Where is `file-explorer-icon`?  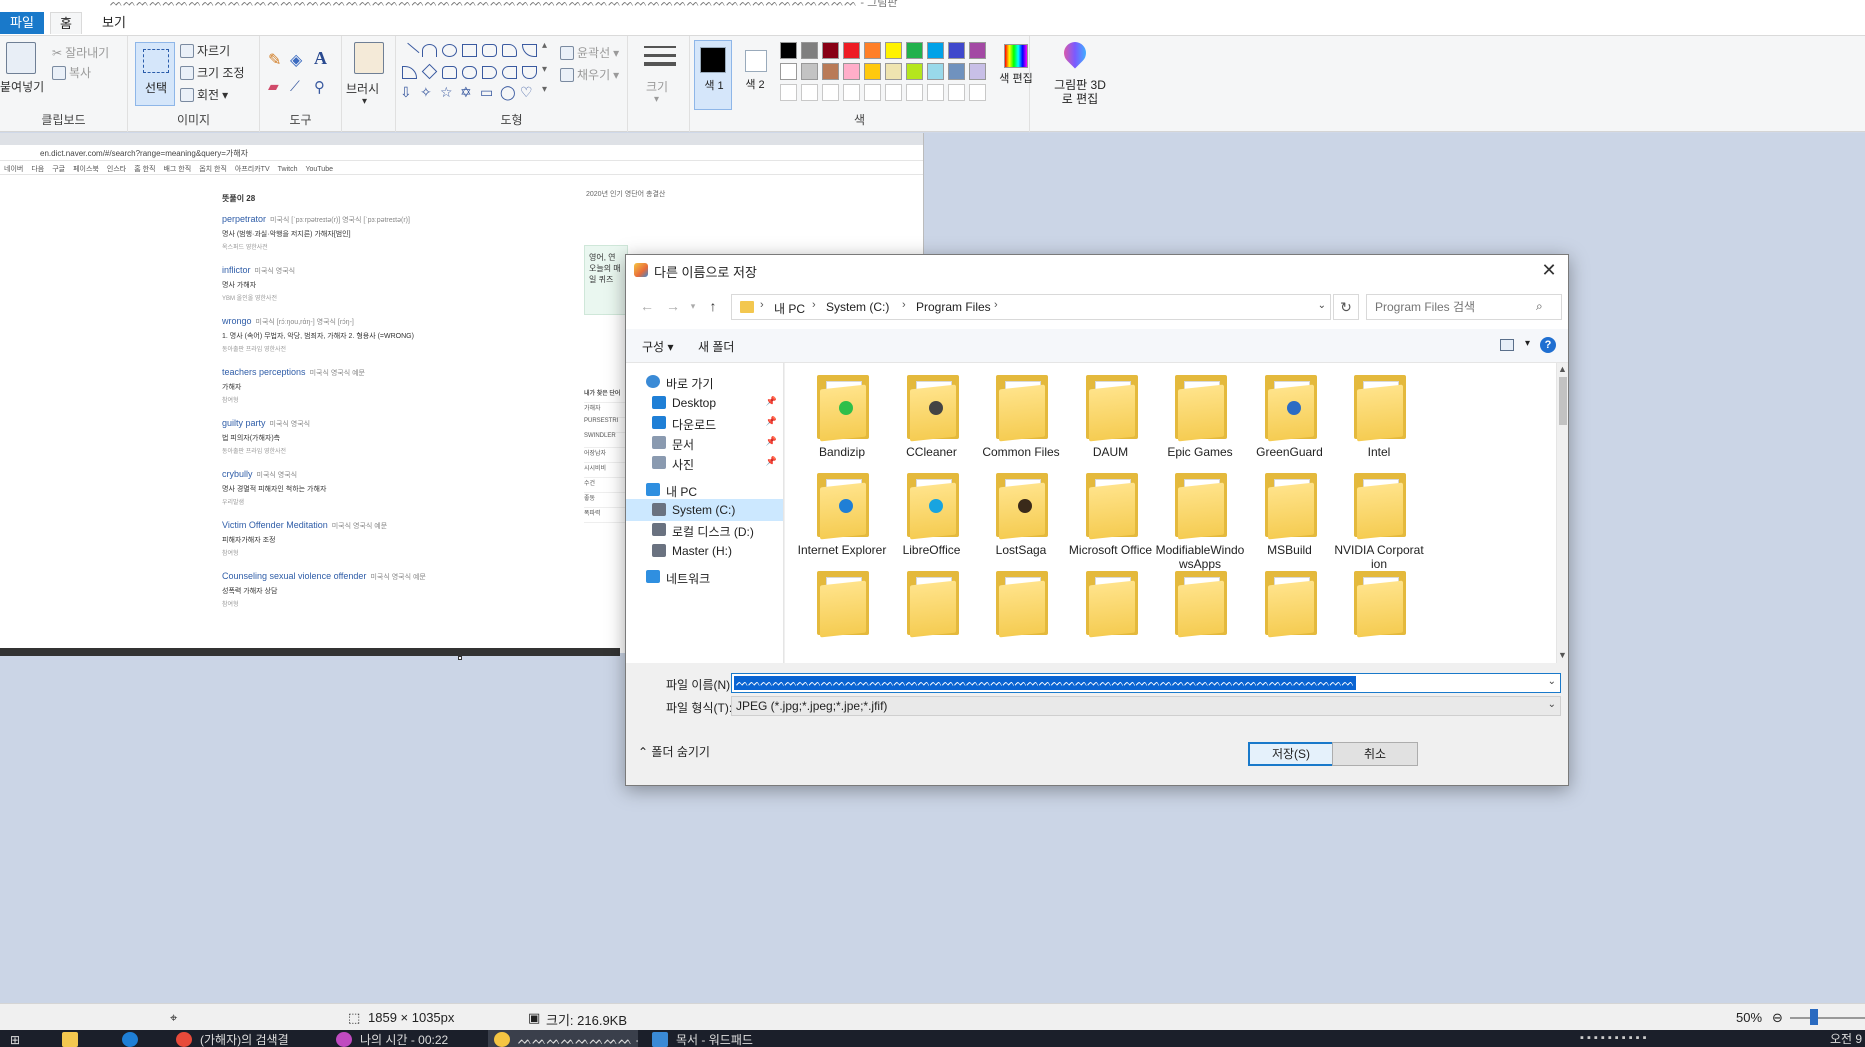
file-explorer-icon is located at coordinates (70, 1039).